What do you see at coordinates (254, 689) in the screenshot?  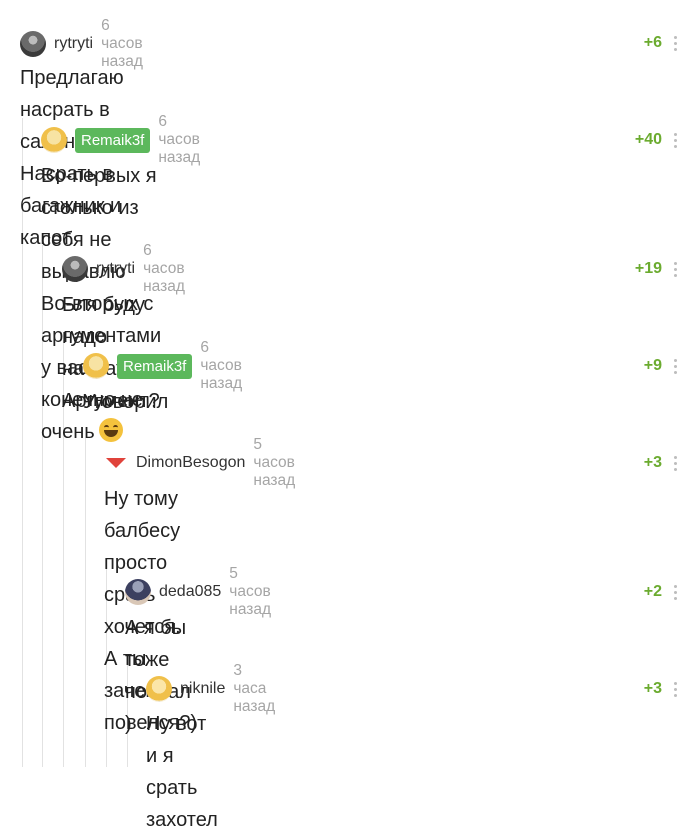 I see `timestamp: 3 часа назад` at bounding box center [254, 689].